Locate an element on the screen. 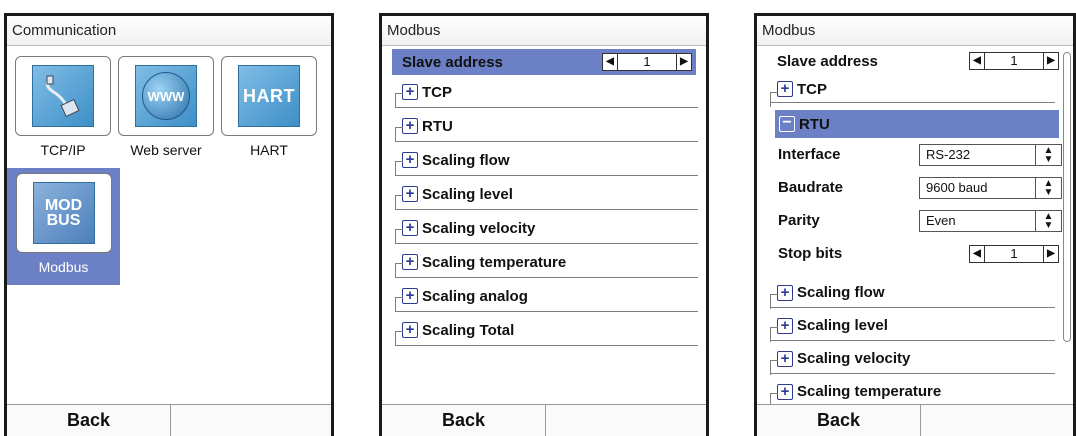  group-scaling-total: + Scaling Total is located at coordinates (545, 330).